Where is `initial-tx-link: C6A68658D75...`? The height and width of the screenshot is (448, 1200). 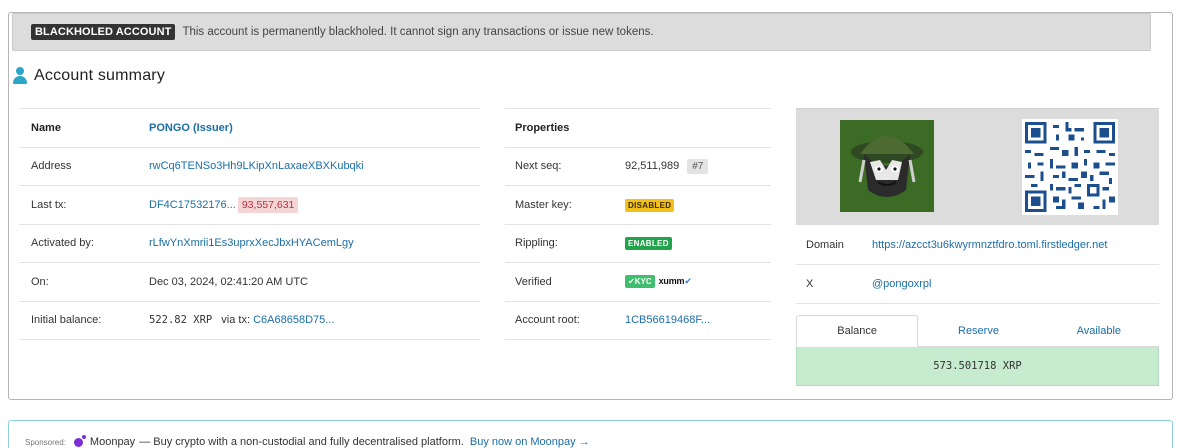
initial-tx-link: C6A68658D75... is located at coordinates (293, 320).